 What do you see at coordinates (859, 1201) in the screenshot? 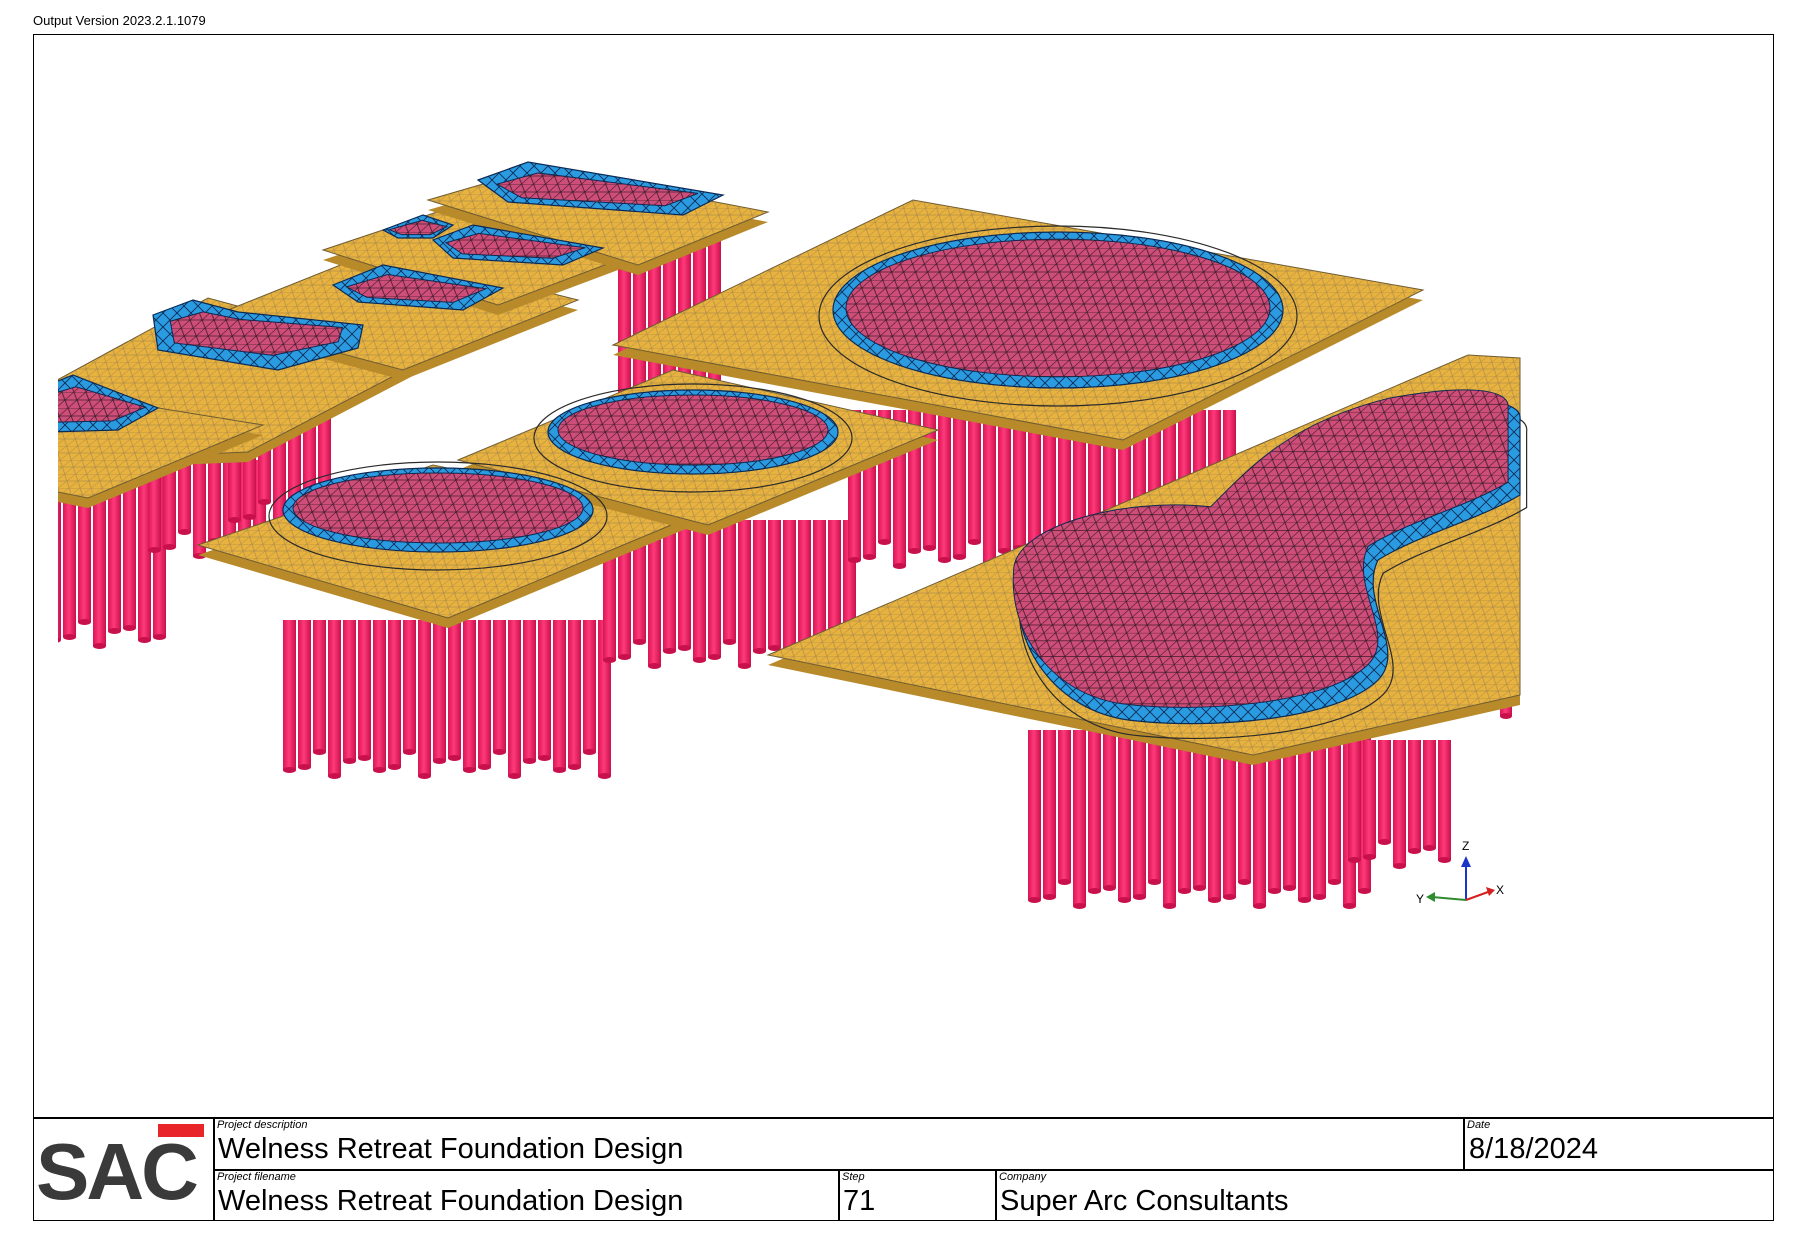
I see `step-value: 71` at bounding box center [859, 1201].